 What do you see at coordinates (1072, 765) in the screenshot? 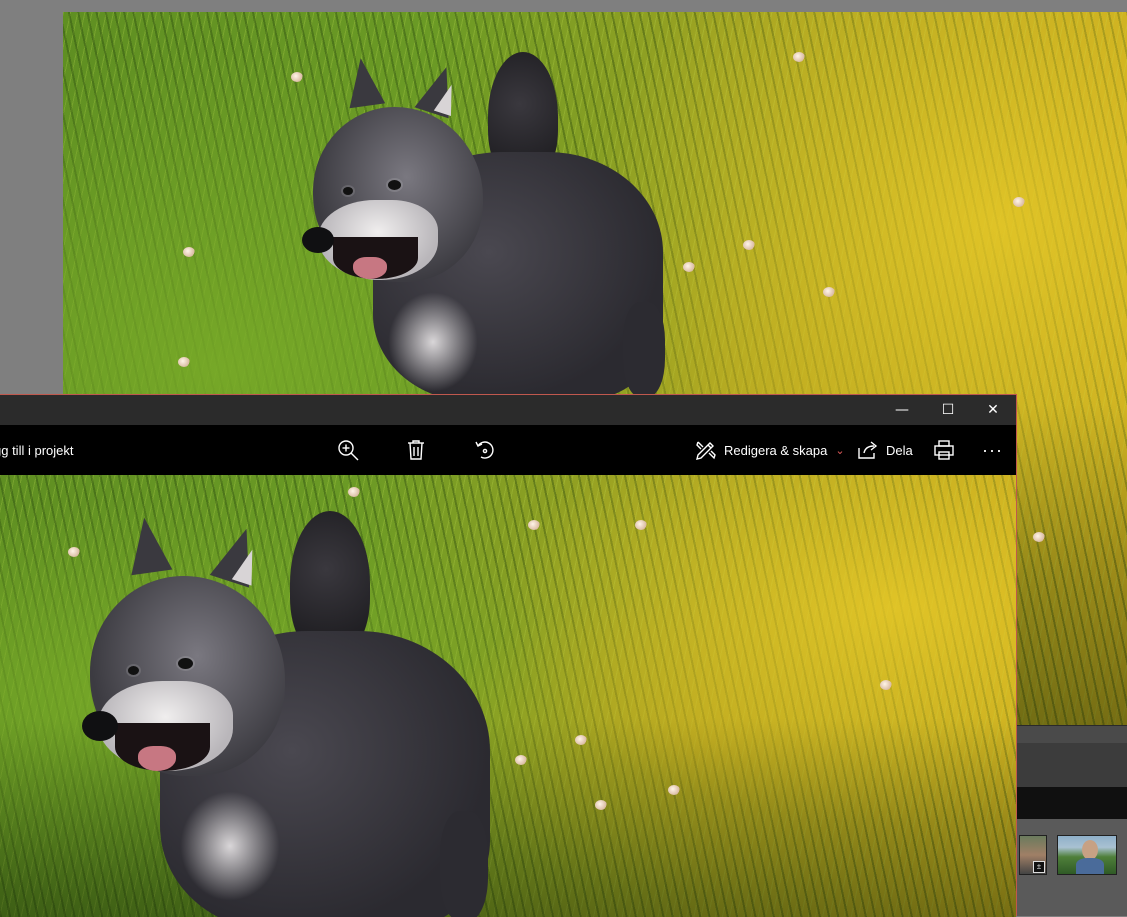
I see `background-panel` at bounding box center [1072, 765].